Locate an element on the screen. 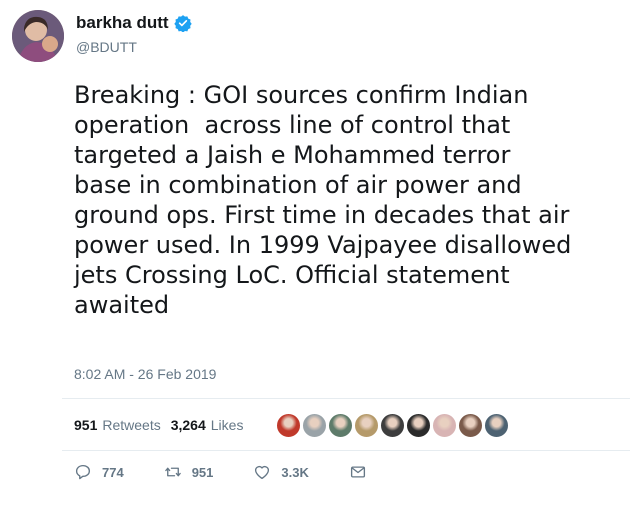 The width and height of the screenshot is (640, 511). reply-count: 774 is located at coordinates (113, 472).